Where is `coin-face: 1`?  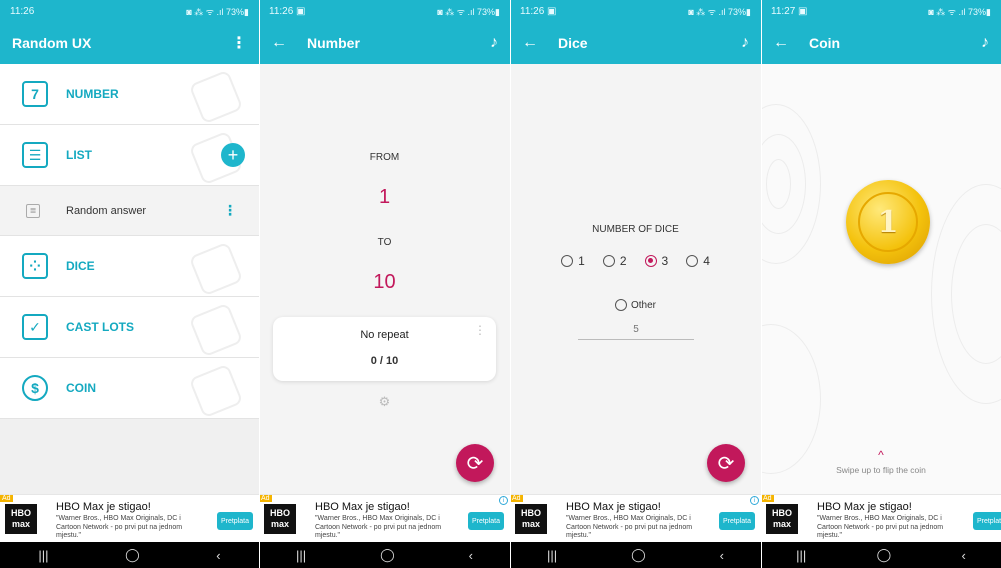
coin-face: 1 is located at coordinates (888, 222).